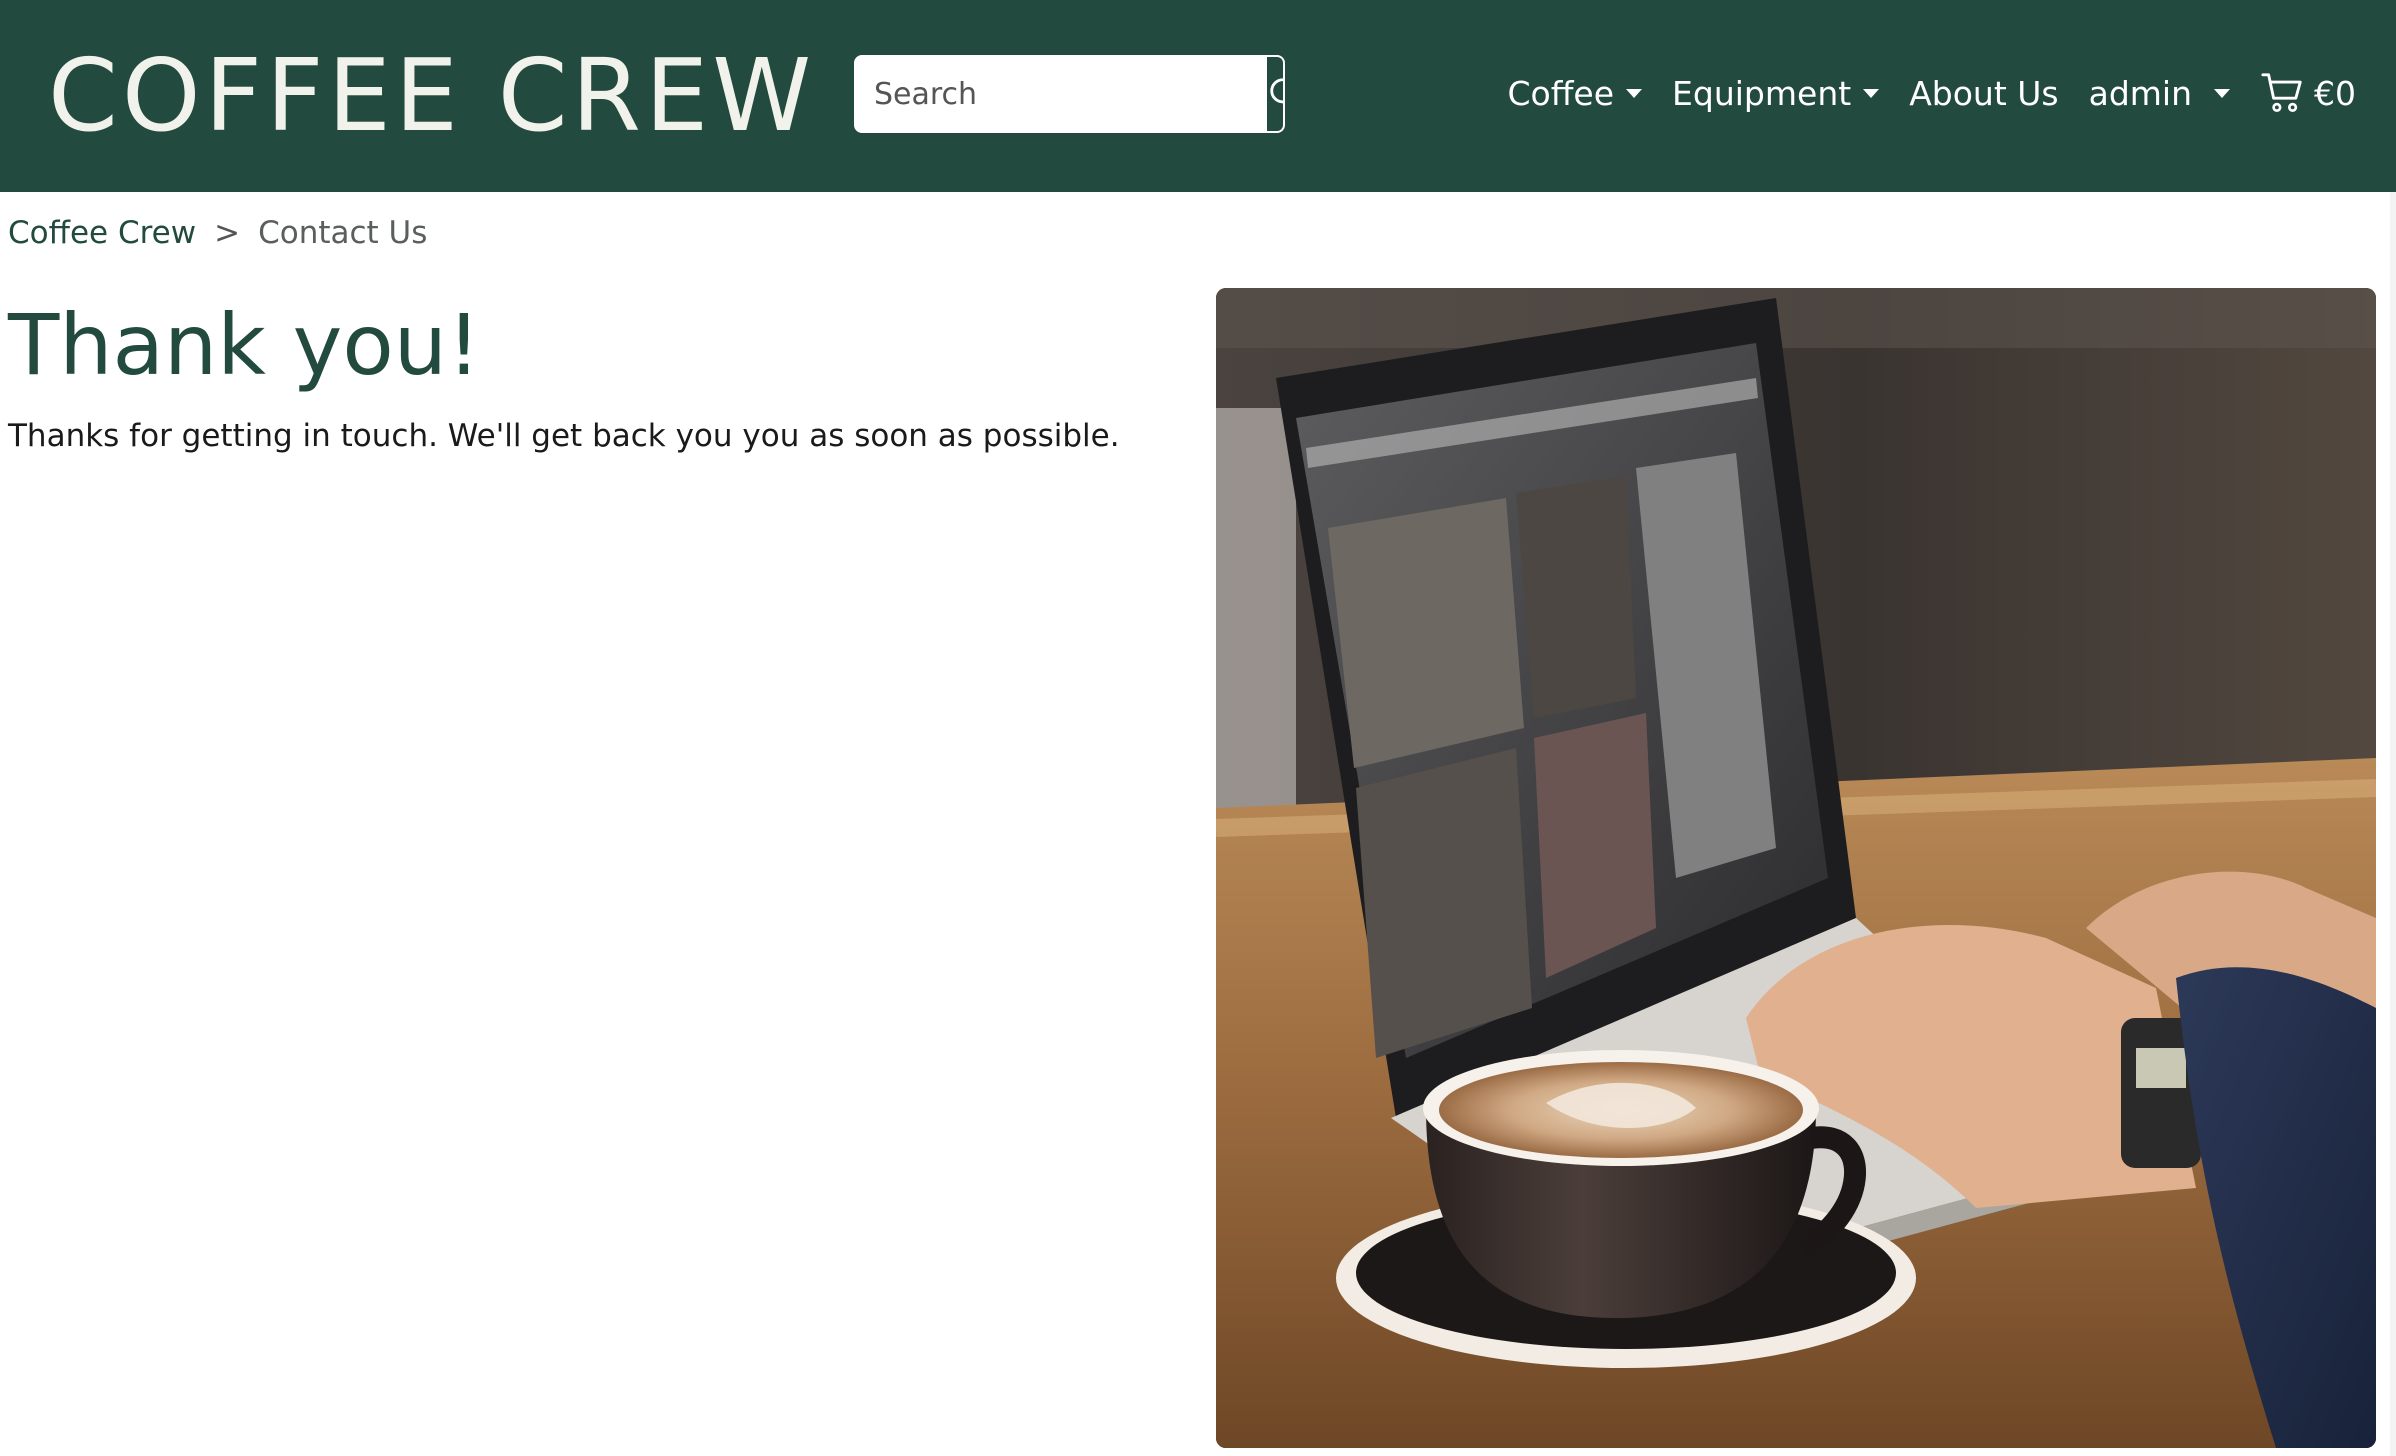 Image resolution: width=2396 pixels, height=1456 pixels. I want to click on nav-user-dropdown: admin, so click(2159, 93).